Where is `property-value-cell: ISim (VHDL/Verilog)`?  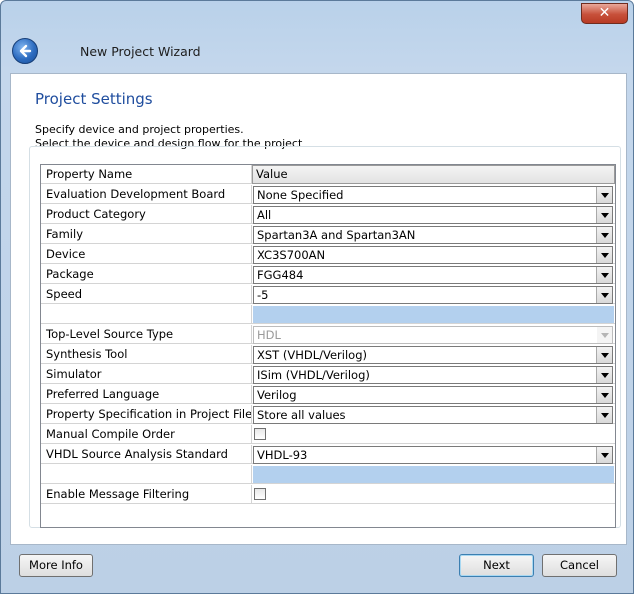 property-value-cell: ISim (VHDL/Verilog) is located at coordinates (433, 374).